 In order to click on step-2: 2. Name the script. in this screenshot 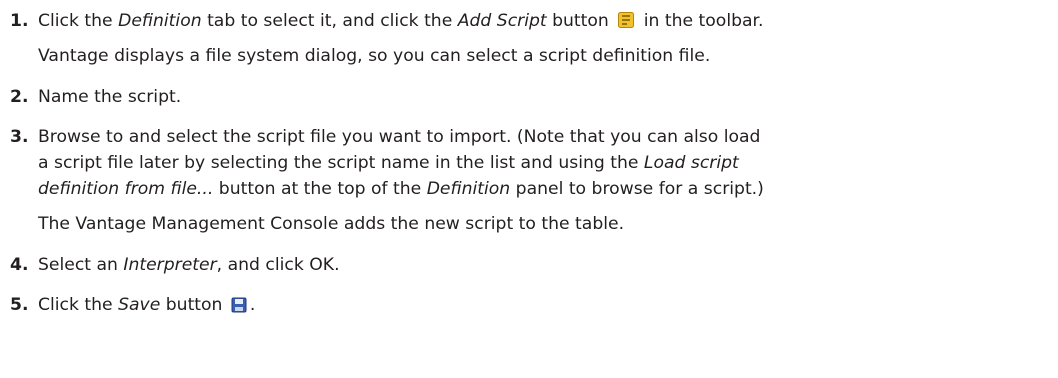, I will do `click(95, 97)`.